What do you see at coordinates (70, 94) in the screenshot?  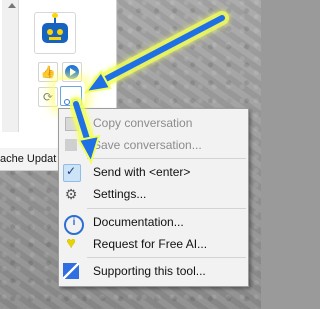 I see `highlight-ring` at bounding box center [70, 94].